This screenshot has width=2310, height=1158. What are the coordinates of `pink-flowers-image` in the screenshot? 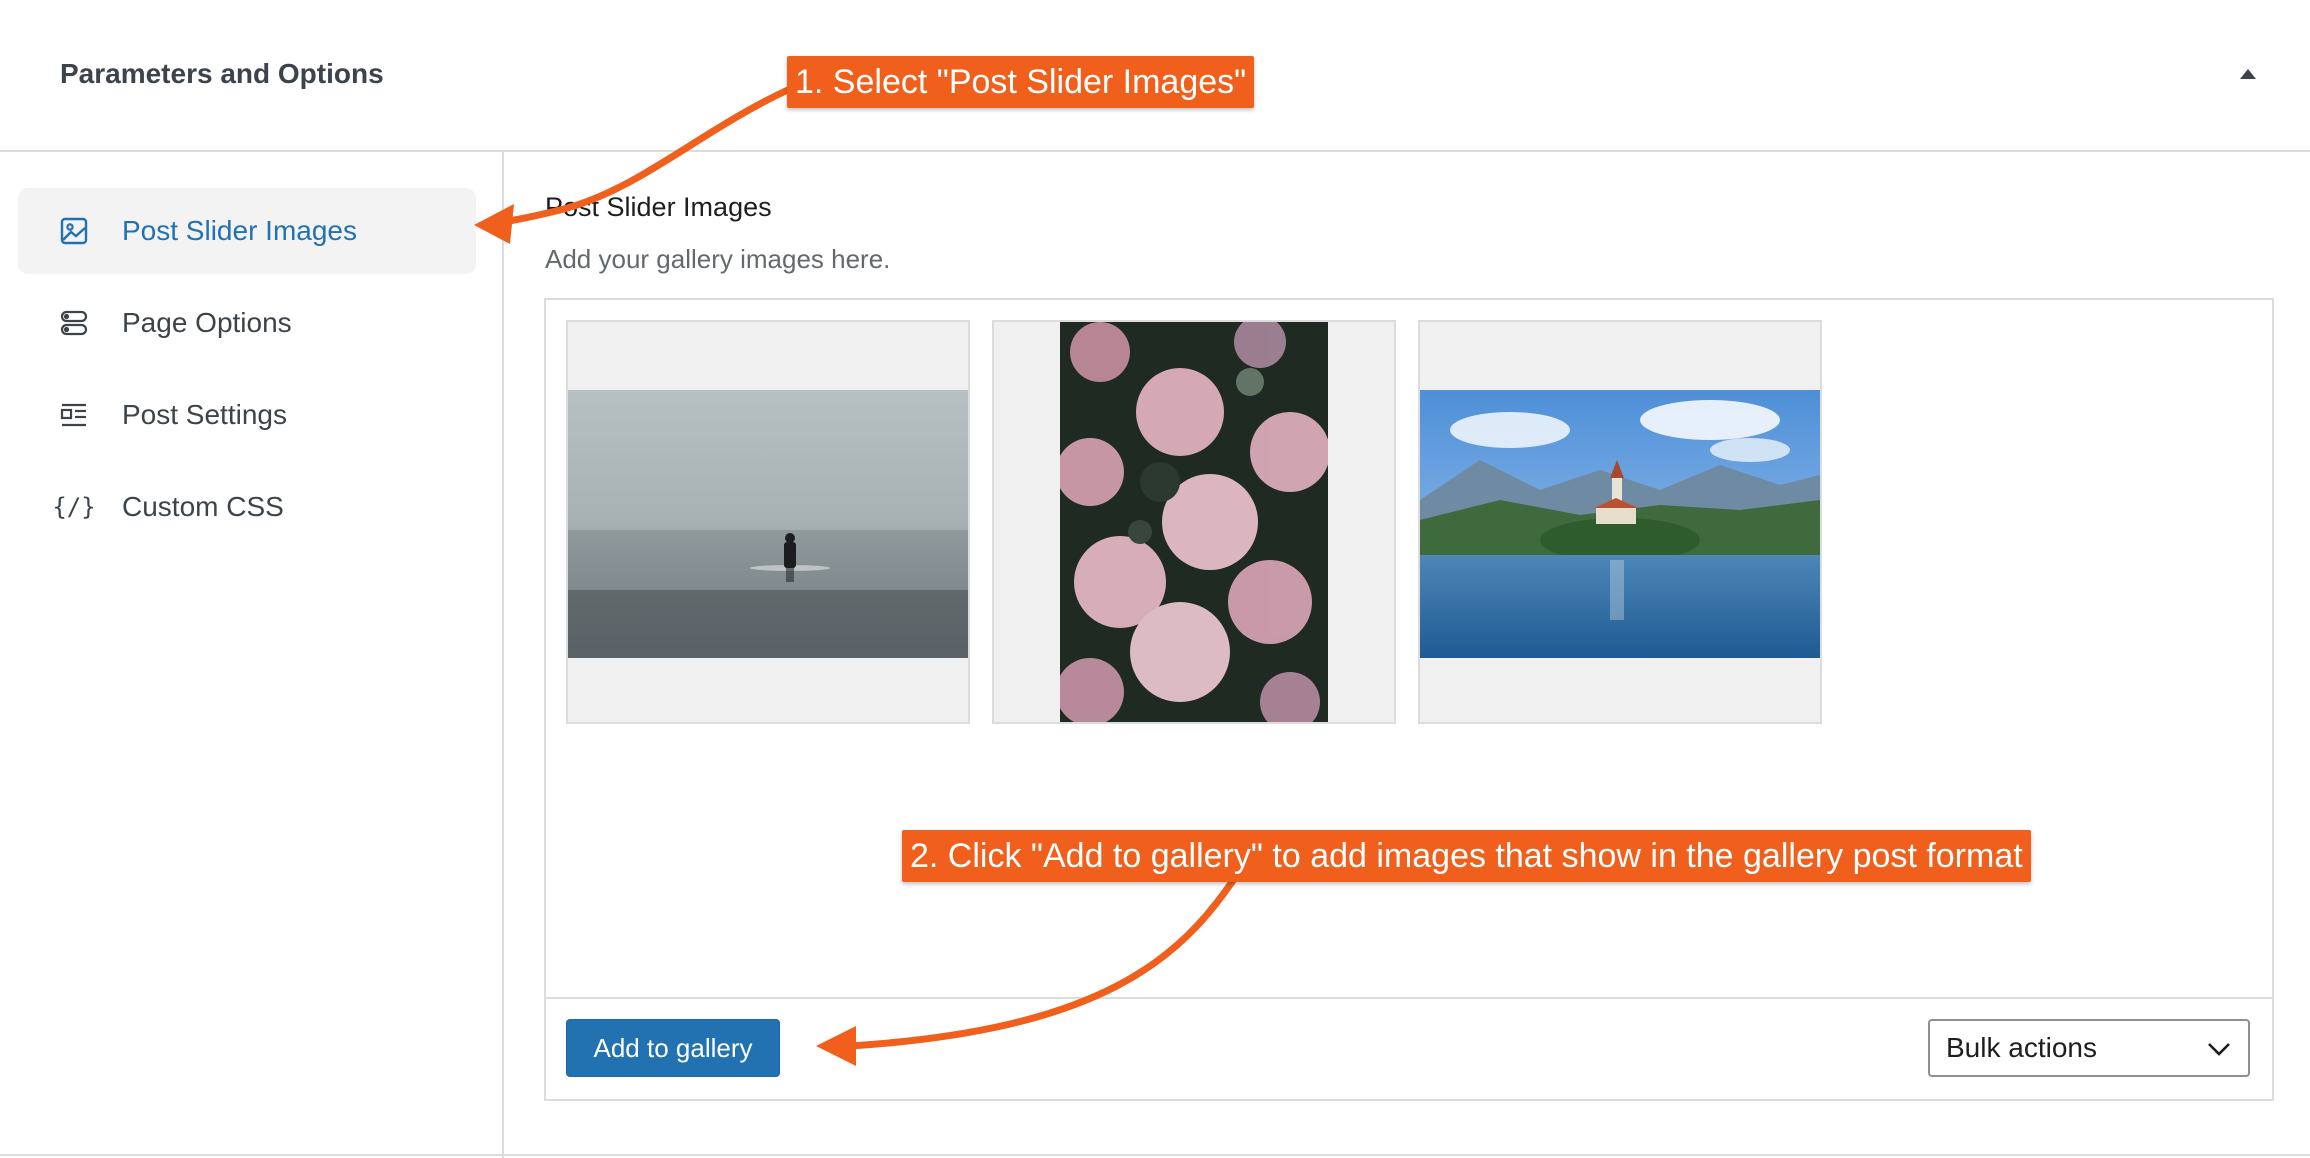 It's located at (1194, 522).